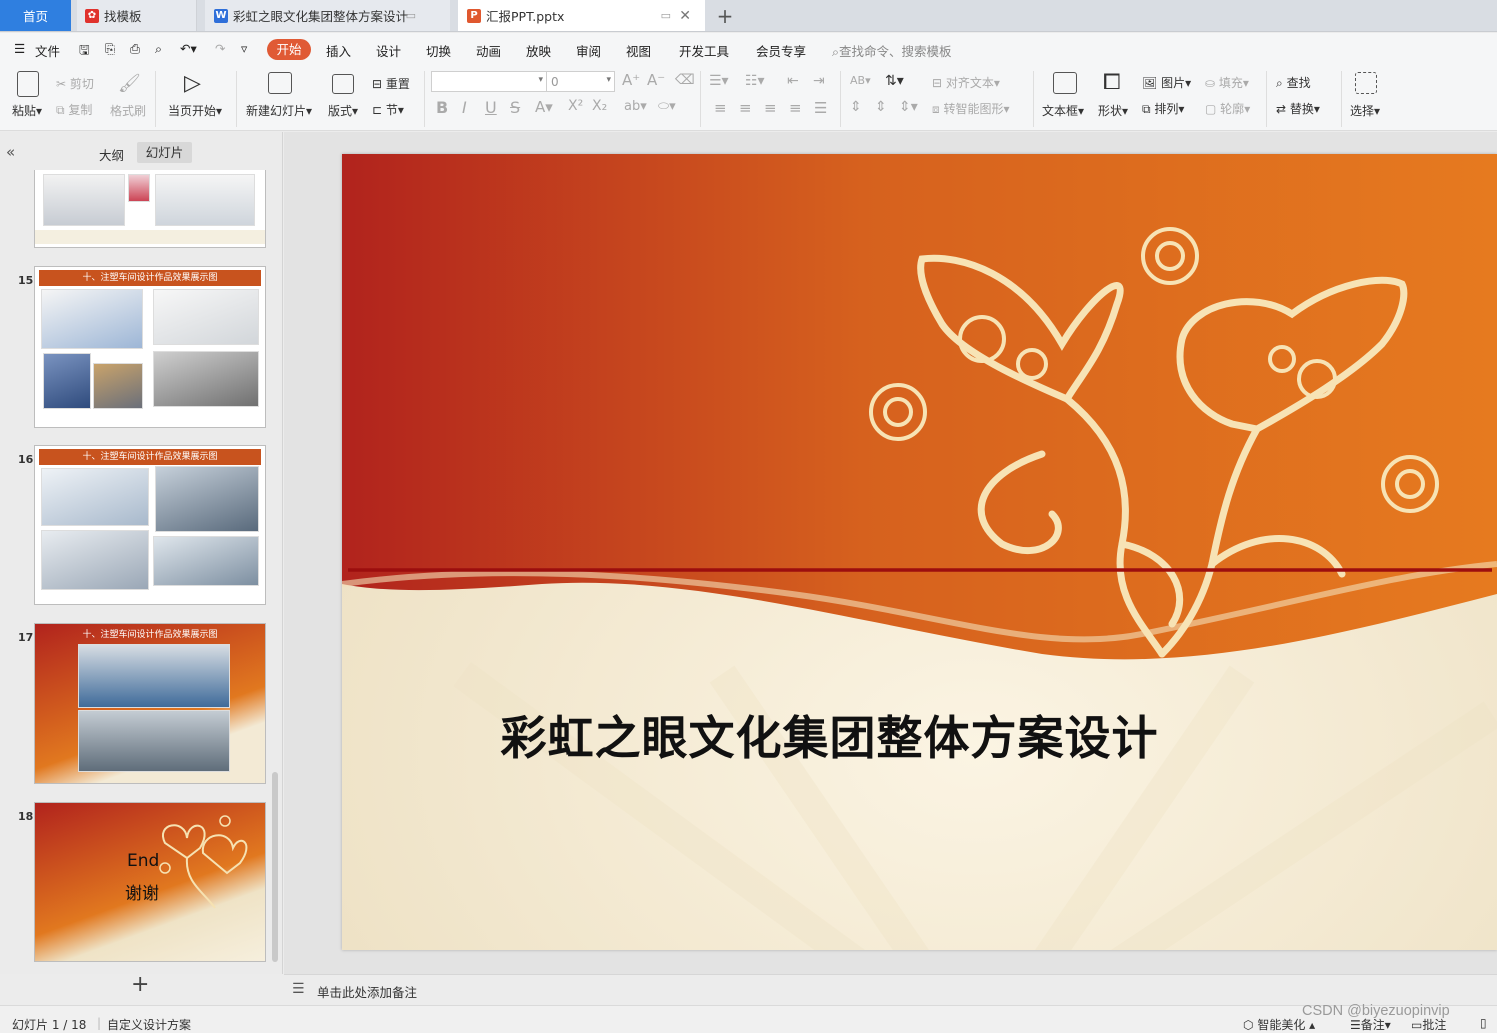  Describe the element at coordinates (819, 81) in the screenshot. I see `increase-indent-icon: ⇥` at that location.